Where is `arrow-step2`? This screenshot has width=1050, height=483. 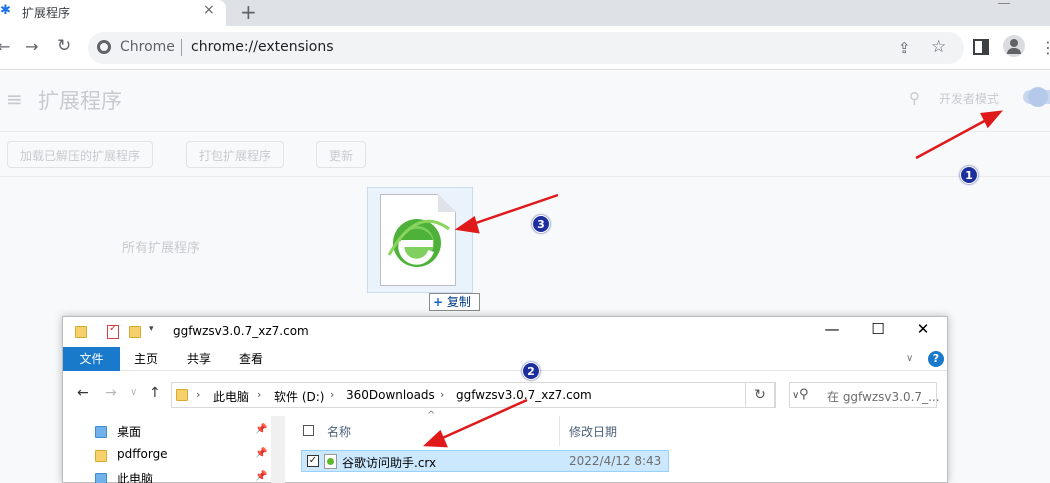
arrow-step2 is located at coordinates (482, 420).